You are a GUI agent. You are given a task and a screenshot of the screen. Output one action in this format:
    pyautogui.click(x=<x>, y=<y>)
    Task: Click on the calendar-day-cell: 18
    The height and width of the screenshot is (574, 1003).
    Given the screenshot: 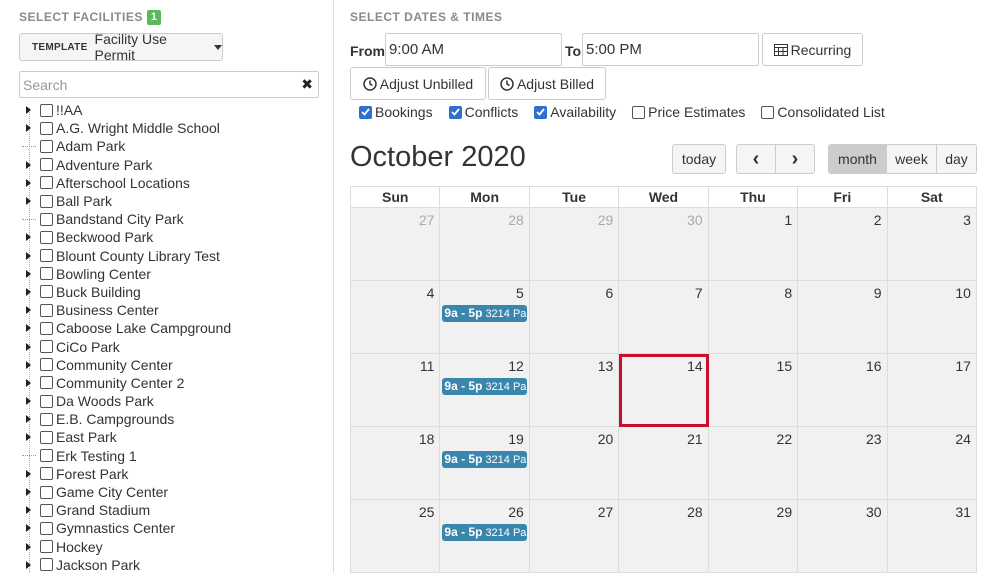 What is the action you would take?
    pyautogui.click(x=396, y=463)
    